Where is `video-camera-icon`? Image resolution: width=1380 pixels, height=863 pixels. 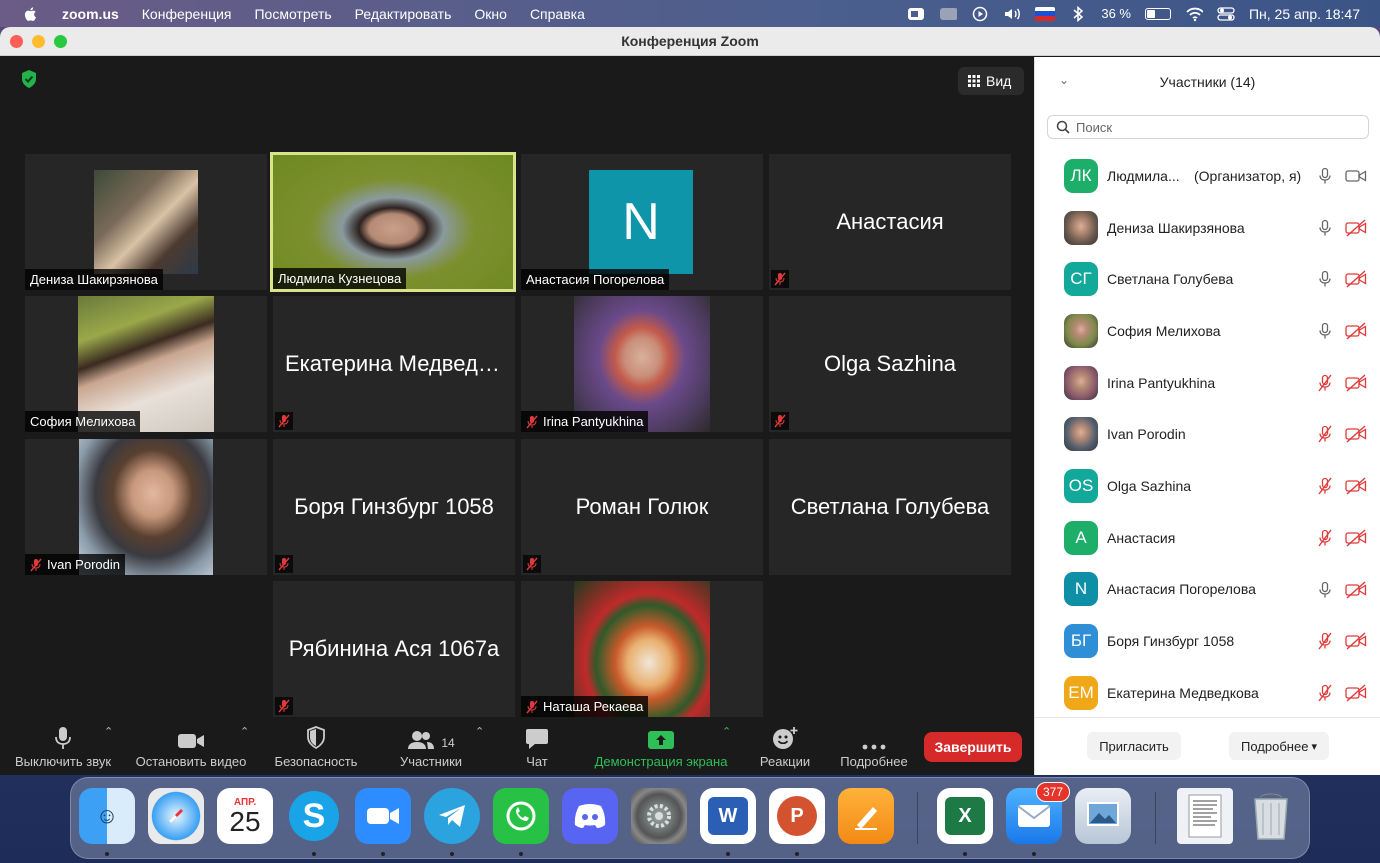
video-camera-icon is located at coordinates (1356, 176).